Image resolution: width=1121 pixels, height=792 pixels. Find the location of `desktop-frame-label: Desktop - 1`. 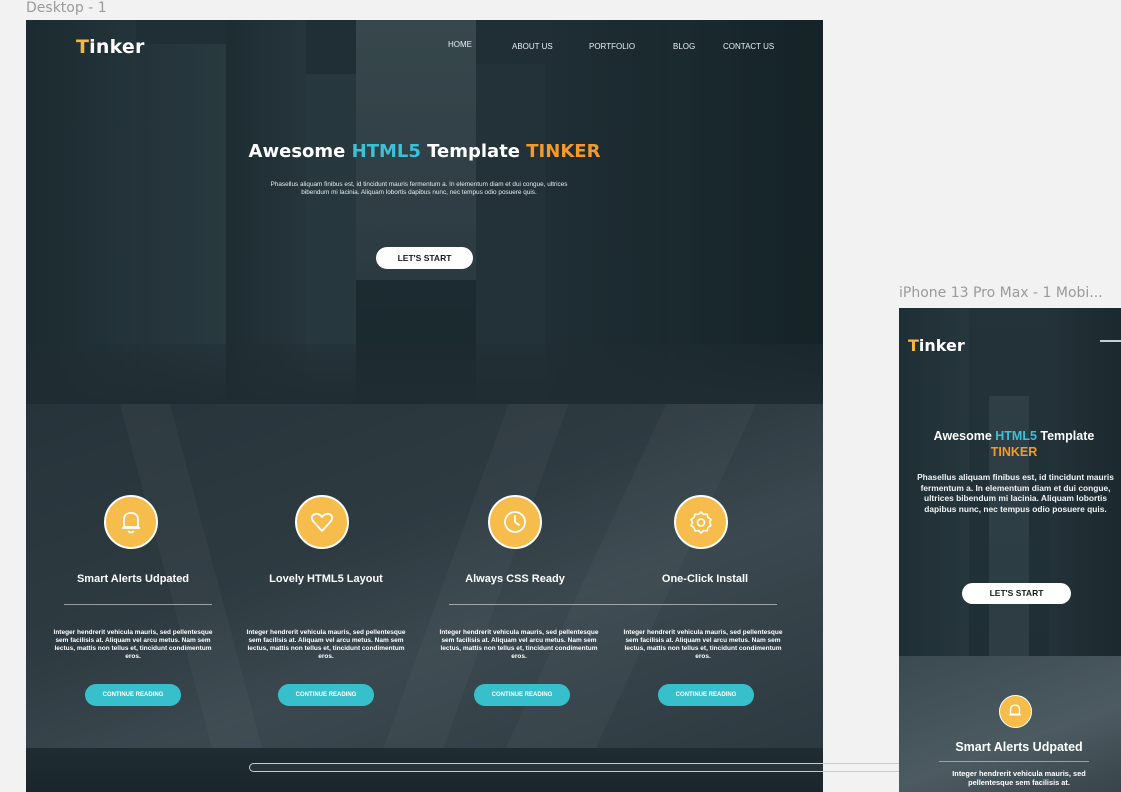

desktop-frame-label: Desktop - 1 is located at coordinates (66, 8).